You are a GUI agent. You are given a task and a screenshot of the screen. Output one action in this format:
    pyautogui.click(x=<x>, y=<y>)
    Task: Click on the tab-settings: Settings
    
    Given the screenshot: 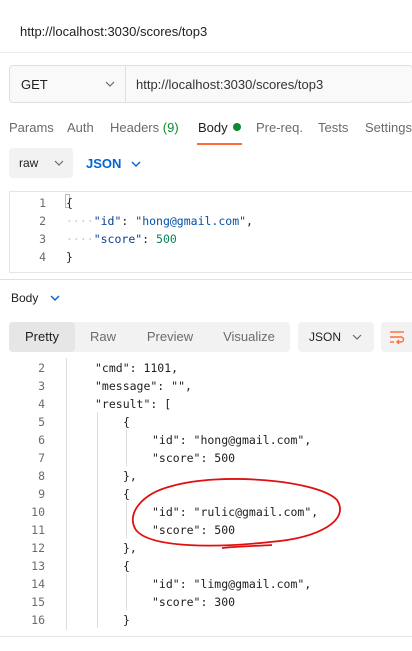 What is the action you would take?
    pyautogui.click(x=388, y=127)
    